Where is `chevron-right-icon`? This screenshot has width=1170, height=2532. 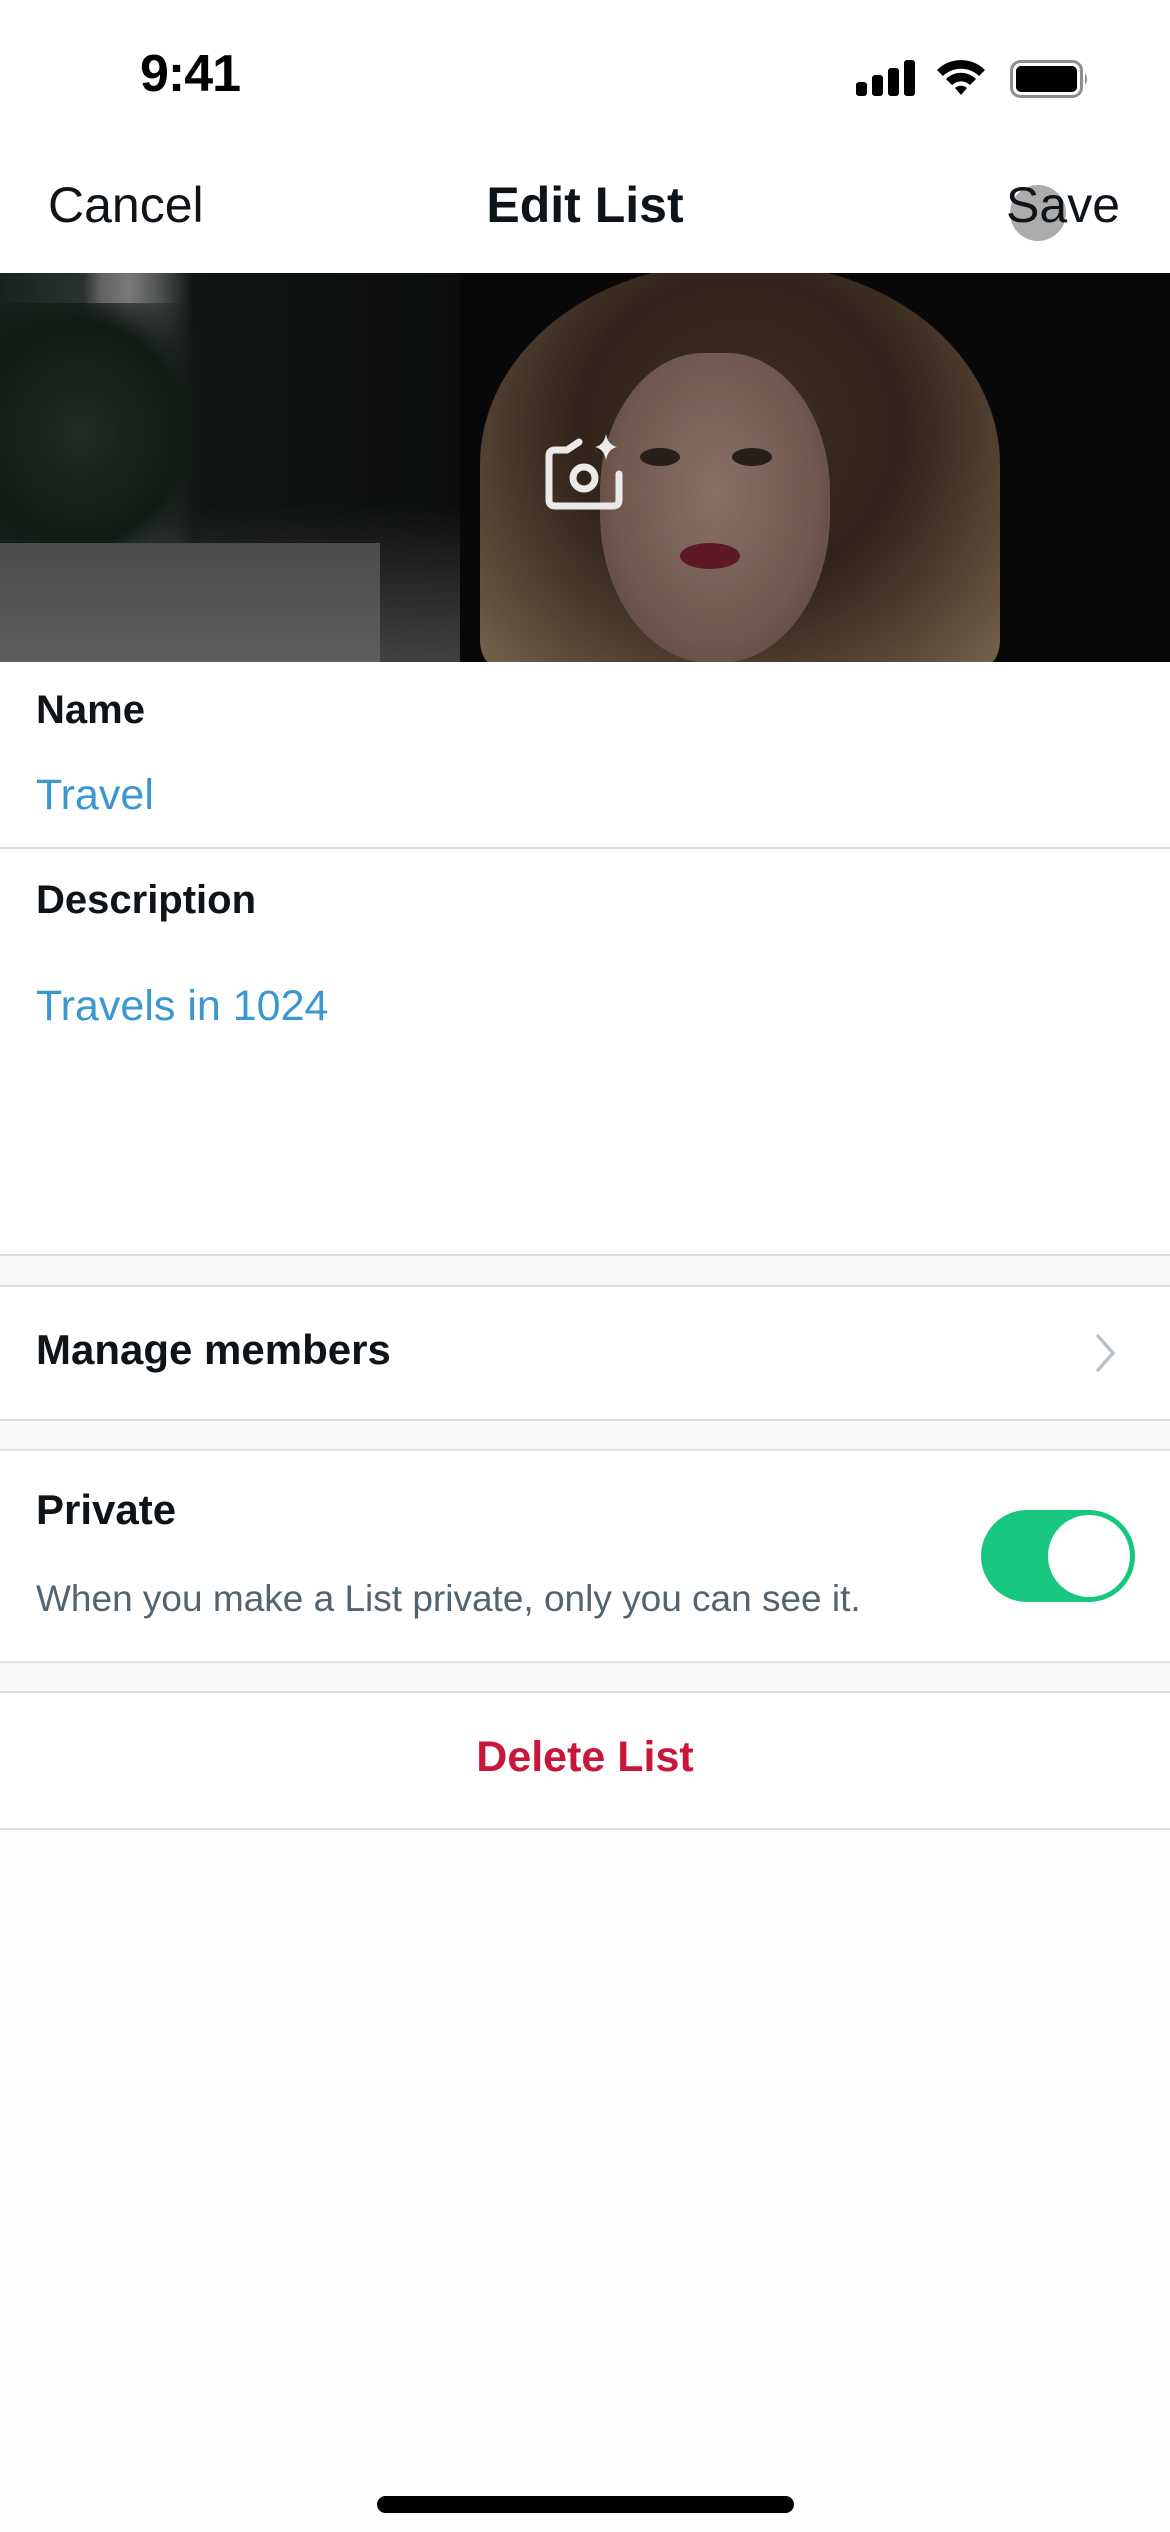
chevron-right-icon is located at coordinates (1105, 1353).